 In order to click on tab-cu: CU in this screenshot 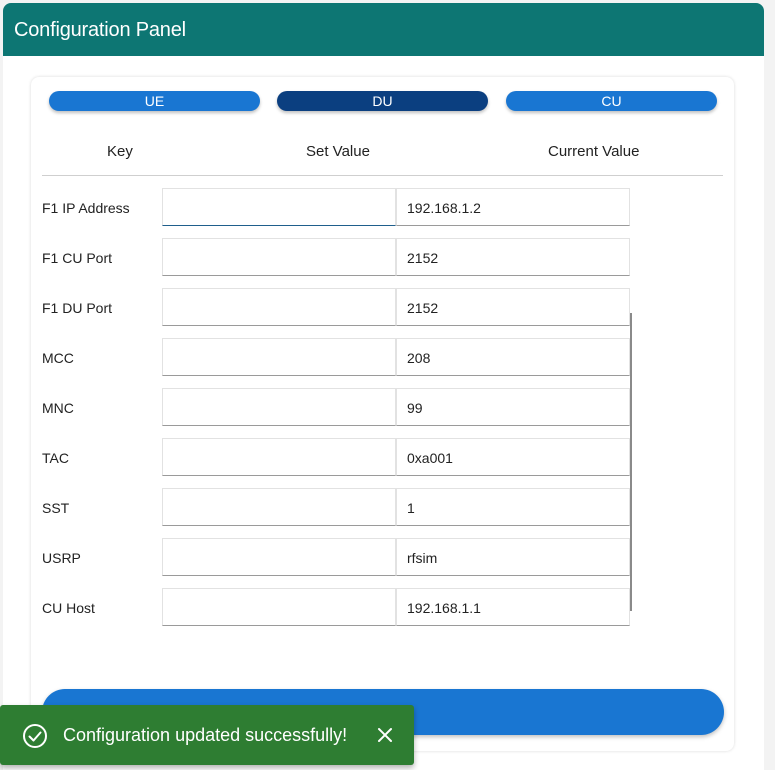, I will do `click(611, 101)`.